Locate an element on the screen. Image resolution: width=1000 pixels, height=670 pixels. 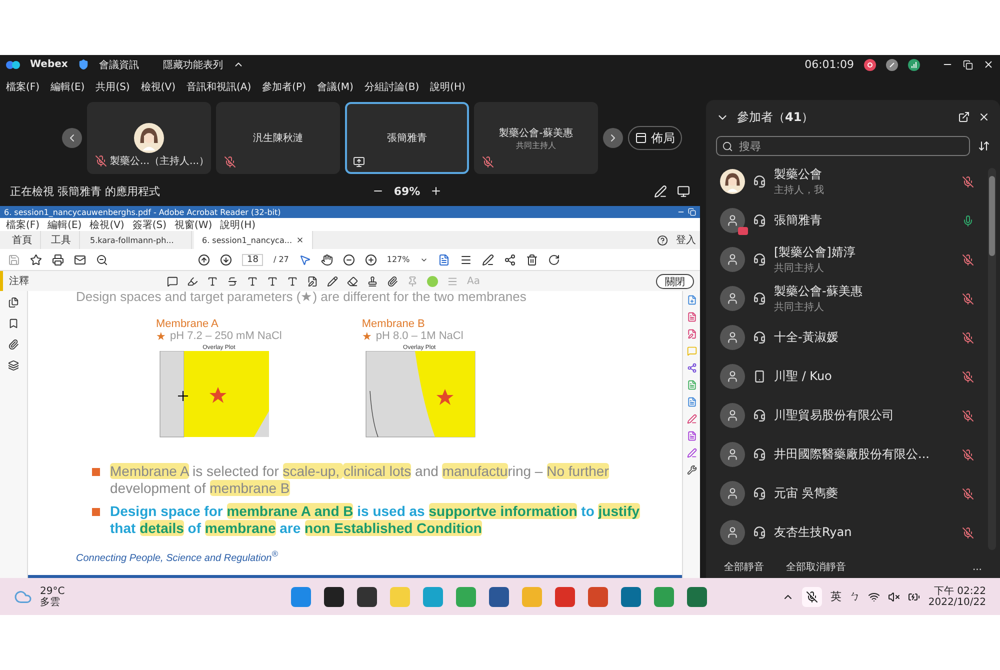
color-swatch-icon is located at coordinates (432, 281).